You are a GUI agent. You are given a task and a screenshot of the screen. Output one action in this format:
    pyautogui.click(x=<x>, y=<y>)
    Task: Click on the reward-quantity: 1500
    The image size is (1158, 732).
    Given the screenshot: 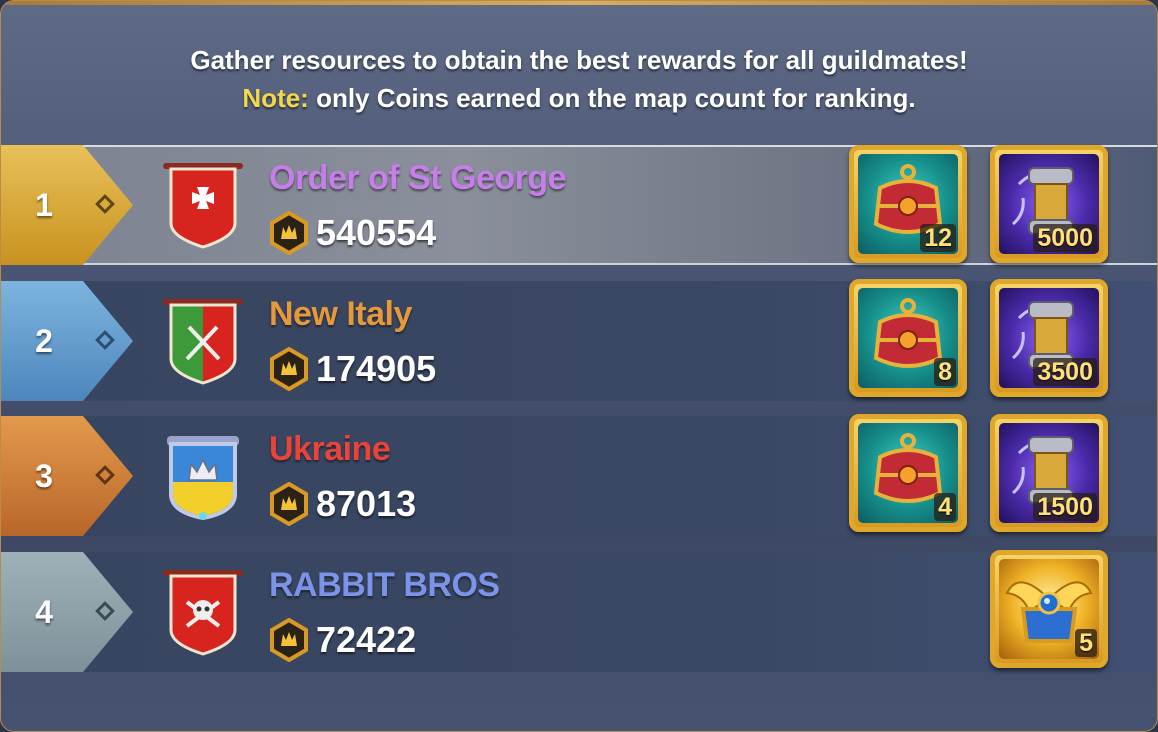 What is the action you would take?
    pyautogui.click(x=1065, y=507)
    